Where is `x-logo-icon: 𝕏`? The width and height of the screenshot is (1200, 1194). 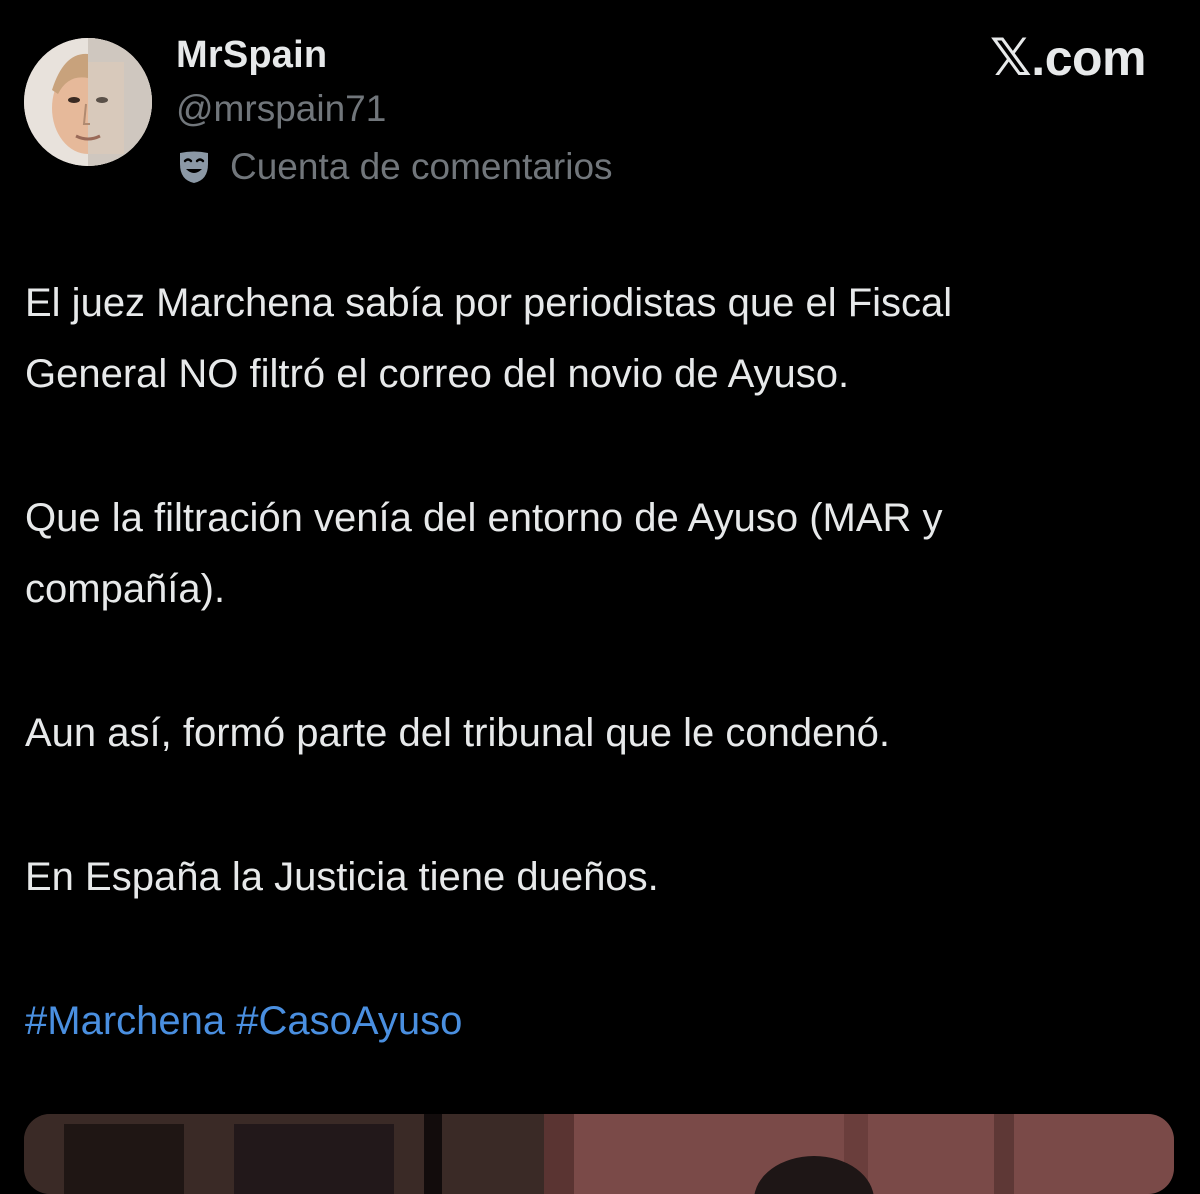 x-logo-icon: 𝕏 is located at coordinates (1010, 58).